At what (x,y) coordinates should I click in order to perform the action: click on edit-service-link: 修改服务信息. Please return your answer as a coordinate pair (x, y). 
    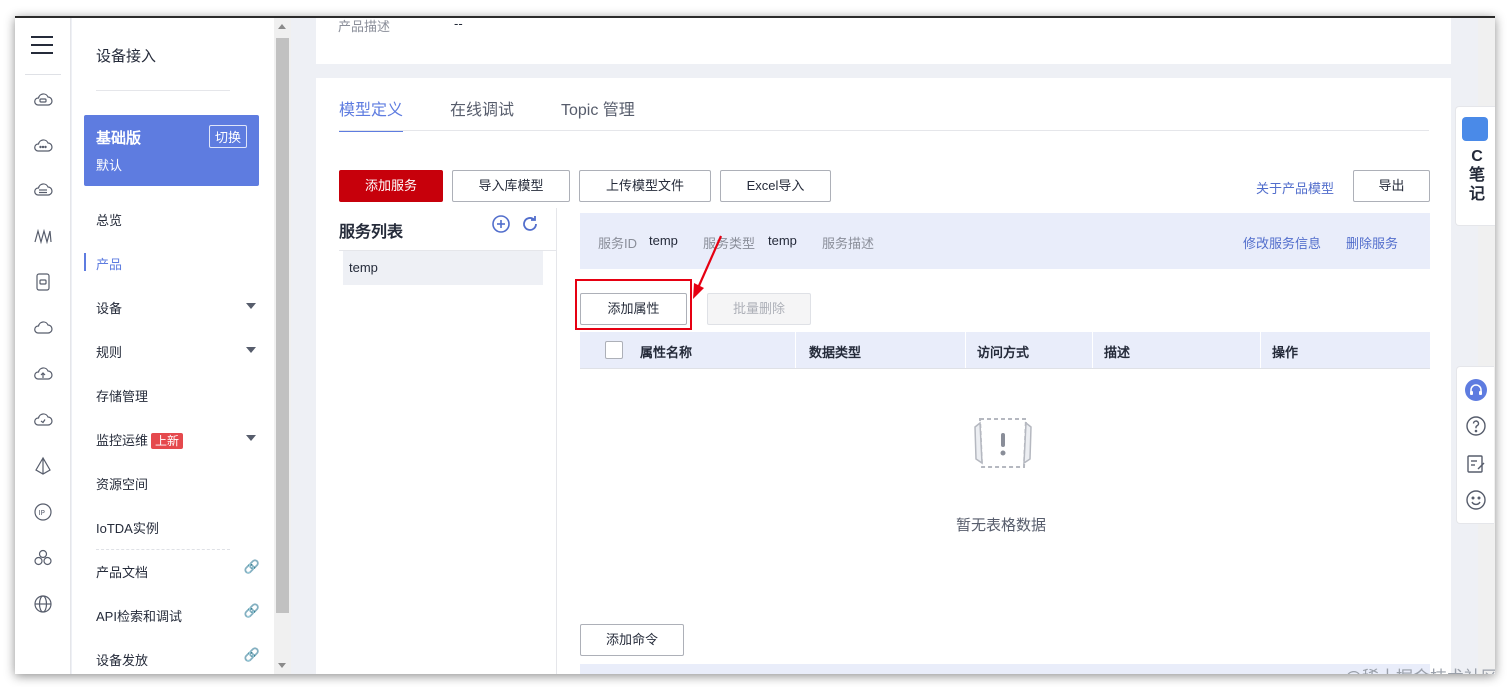
    Looking at the image, I should click on (1282, 242).